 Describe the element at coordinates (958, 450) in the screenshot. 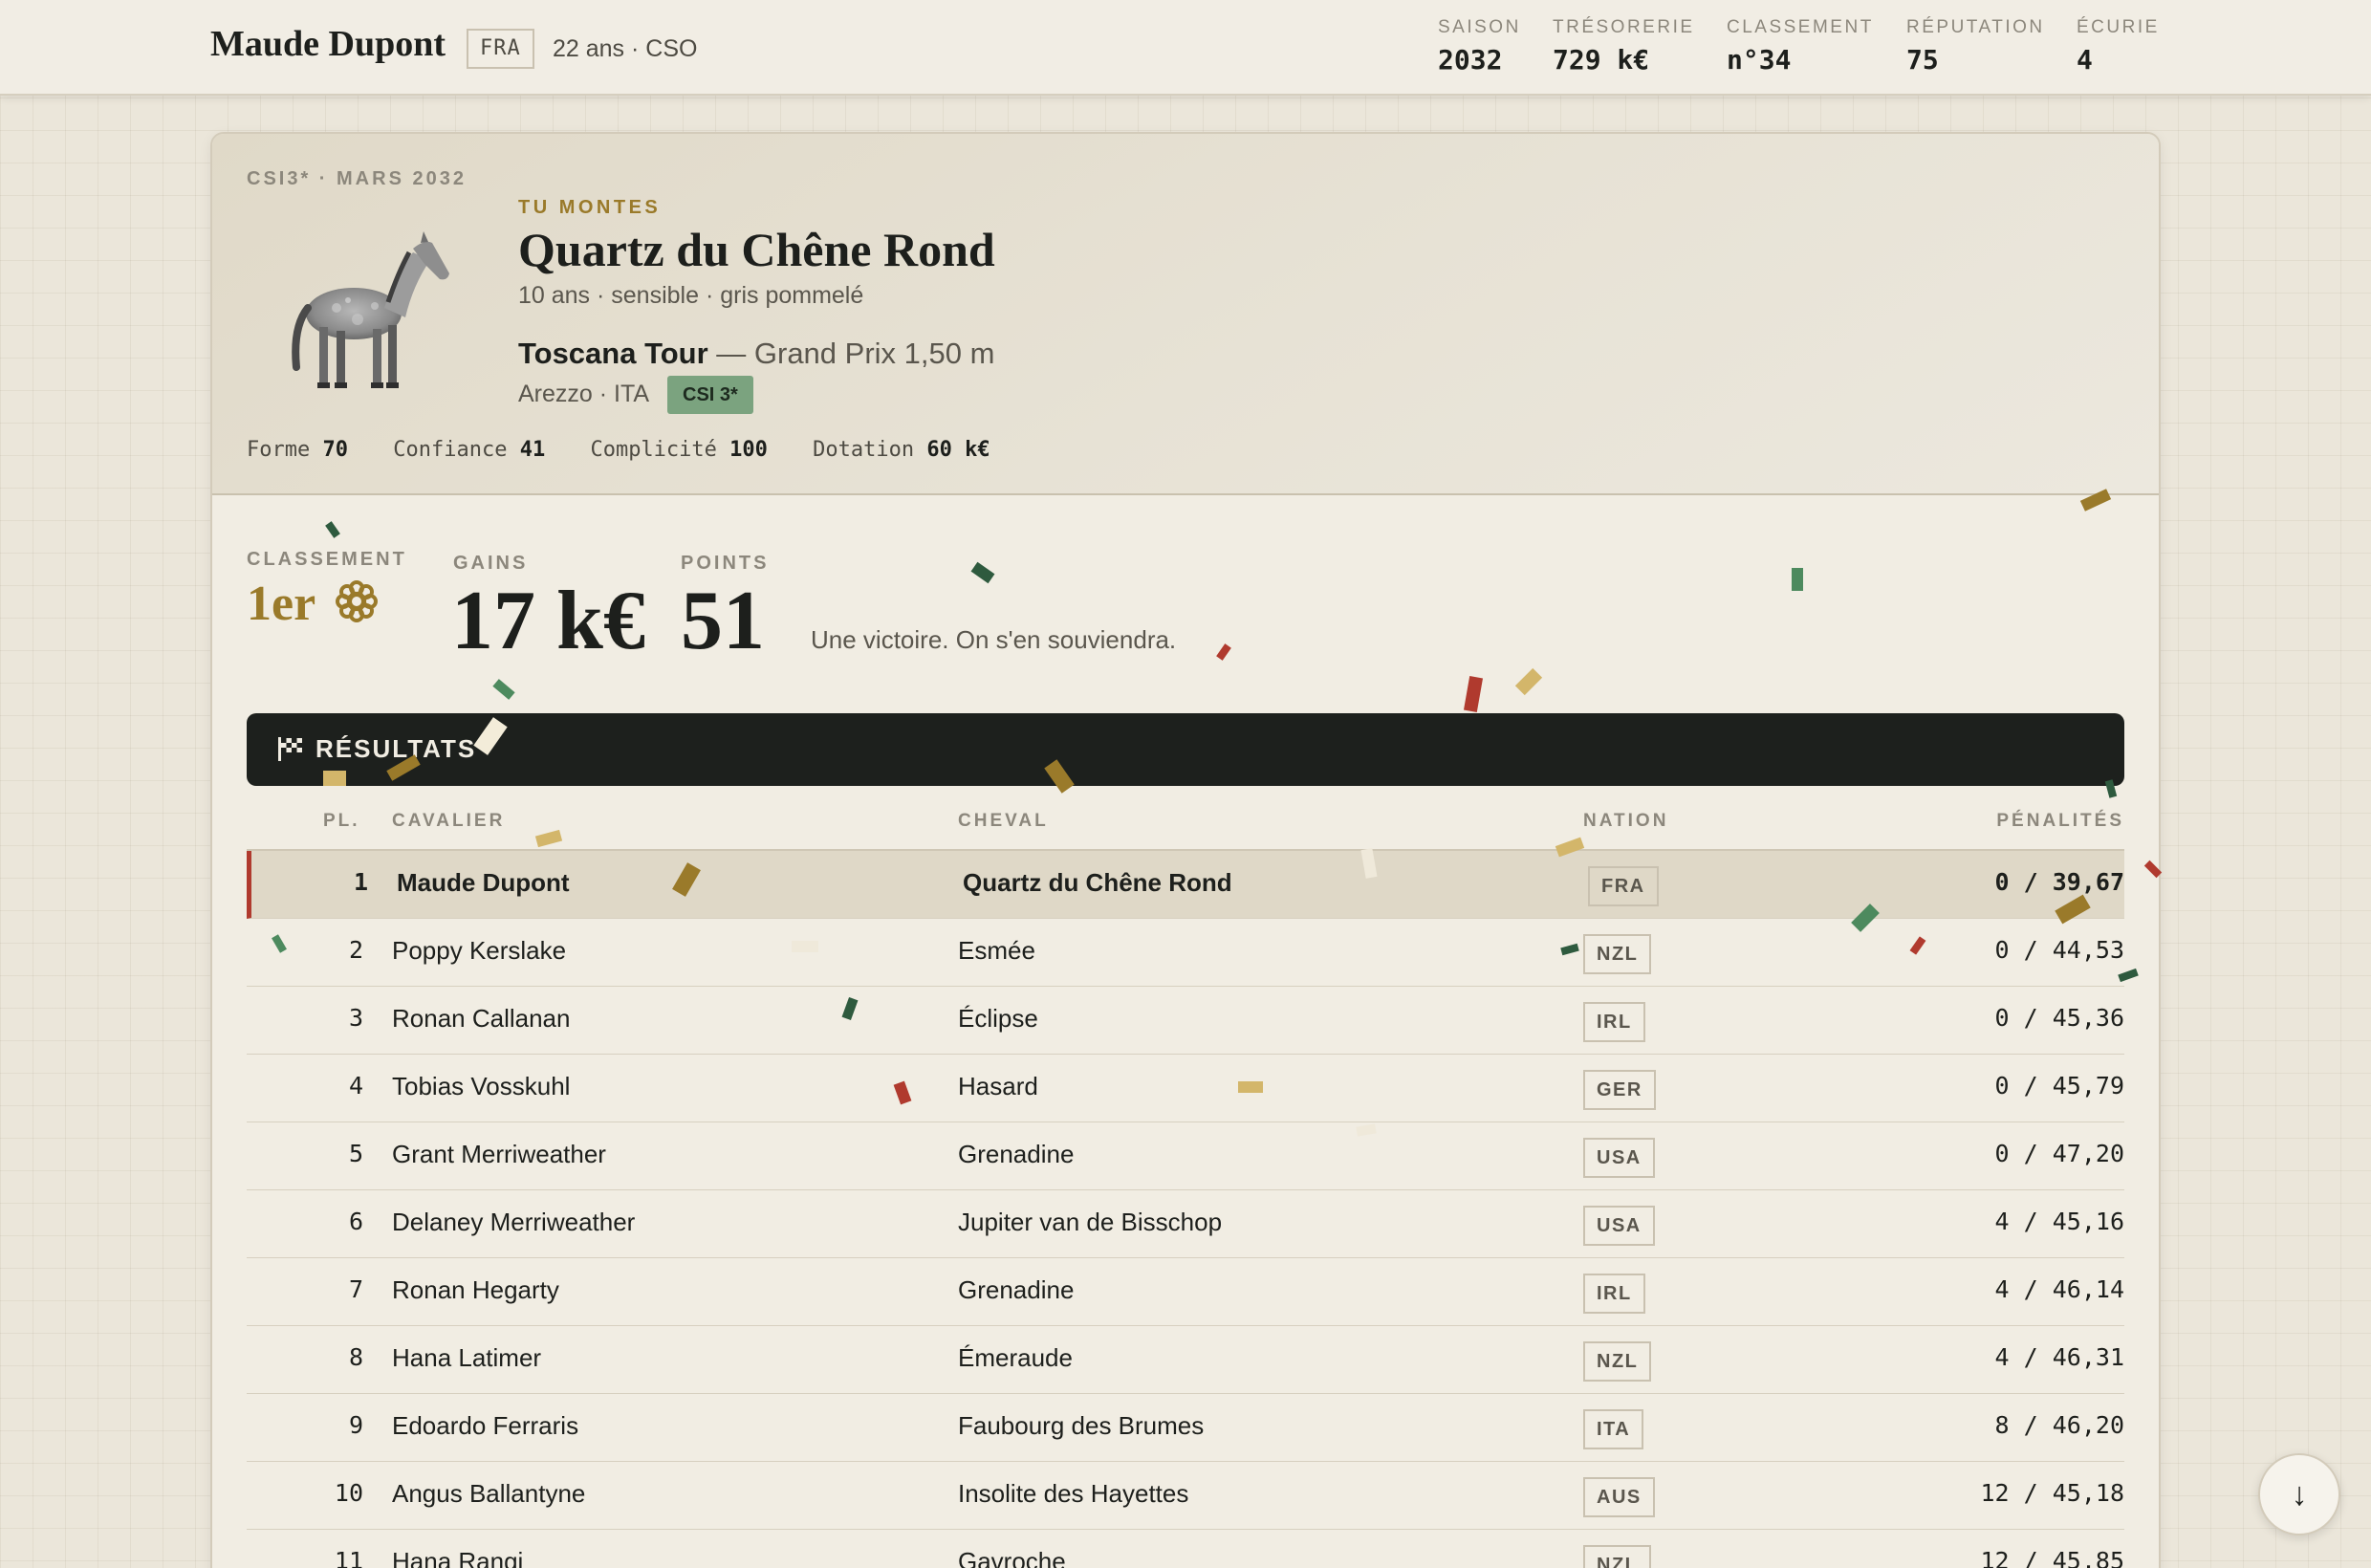

I see `horse-stat-value: 60 k€` at that location.